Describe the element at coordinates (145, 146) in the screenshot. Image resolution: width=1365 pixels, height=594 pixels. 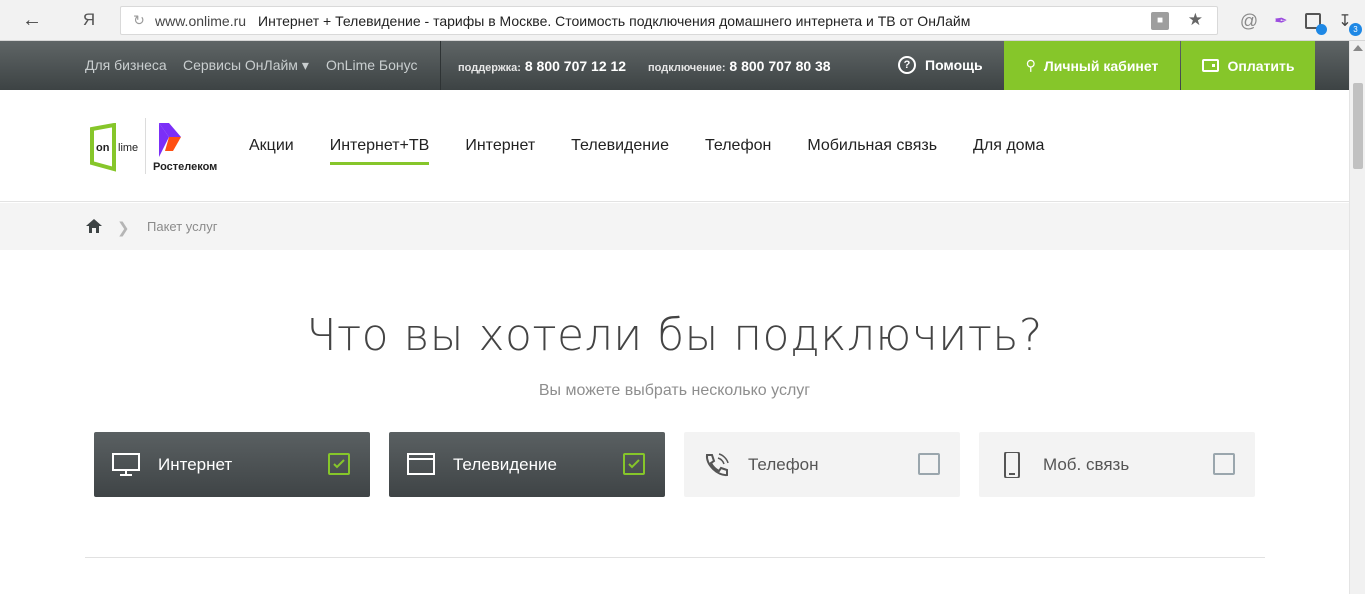
I see `logo-separator` at that location.